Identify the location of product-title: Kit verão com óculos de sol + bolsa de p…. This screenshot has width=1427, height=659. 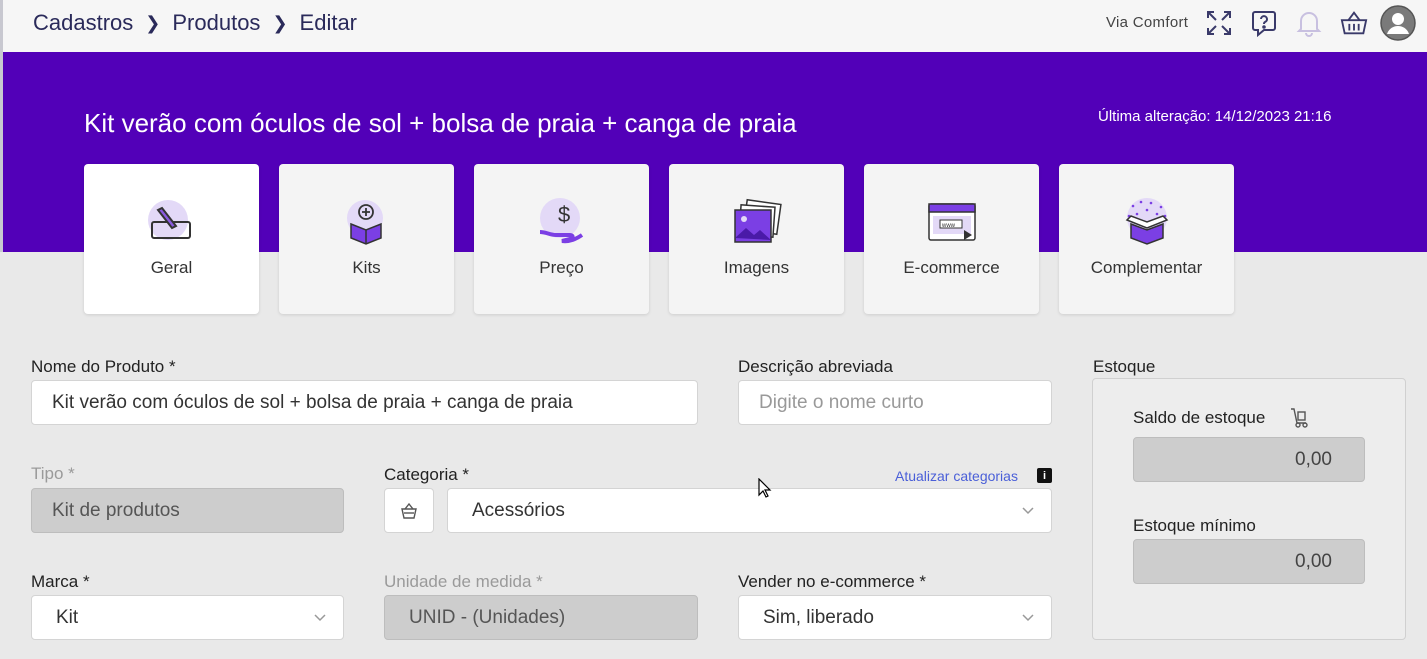
(440, 123).